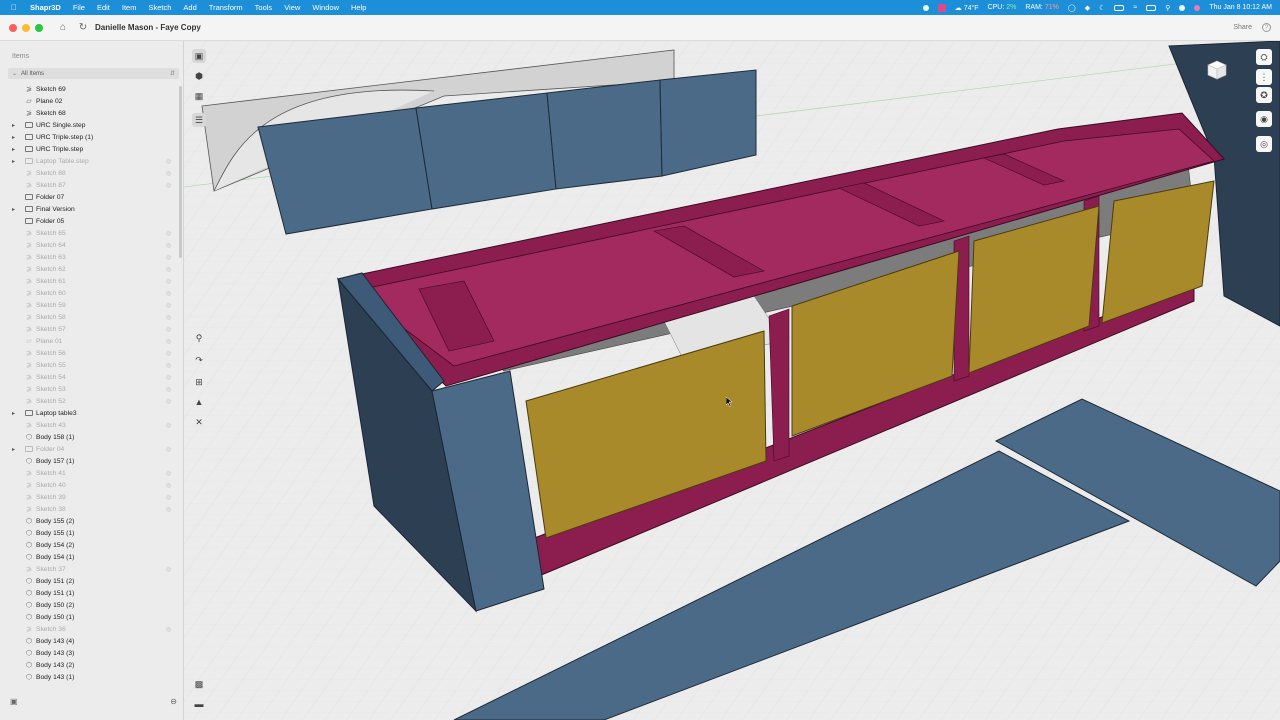 This screenshot has height=720, width=1280. Describe the element at coordinates (90, 149) in the screenshot. I see `tree-item: ▸ URC Triple.step` at that location.